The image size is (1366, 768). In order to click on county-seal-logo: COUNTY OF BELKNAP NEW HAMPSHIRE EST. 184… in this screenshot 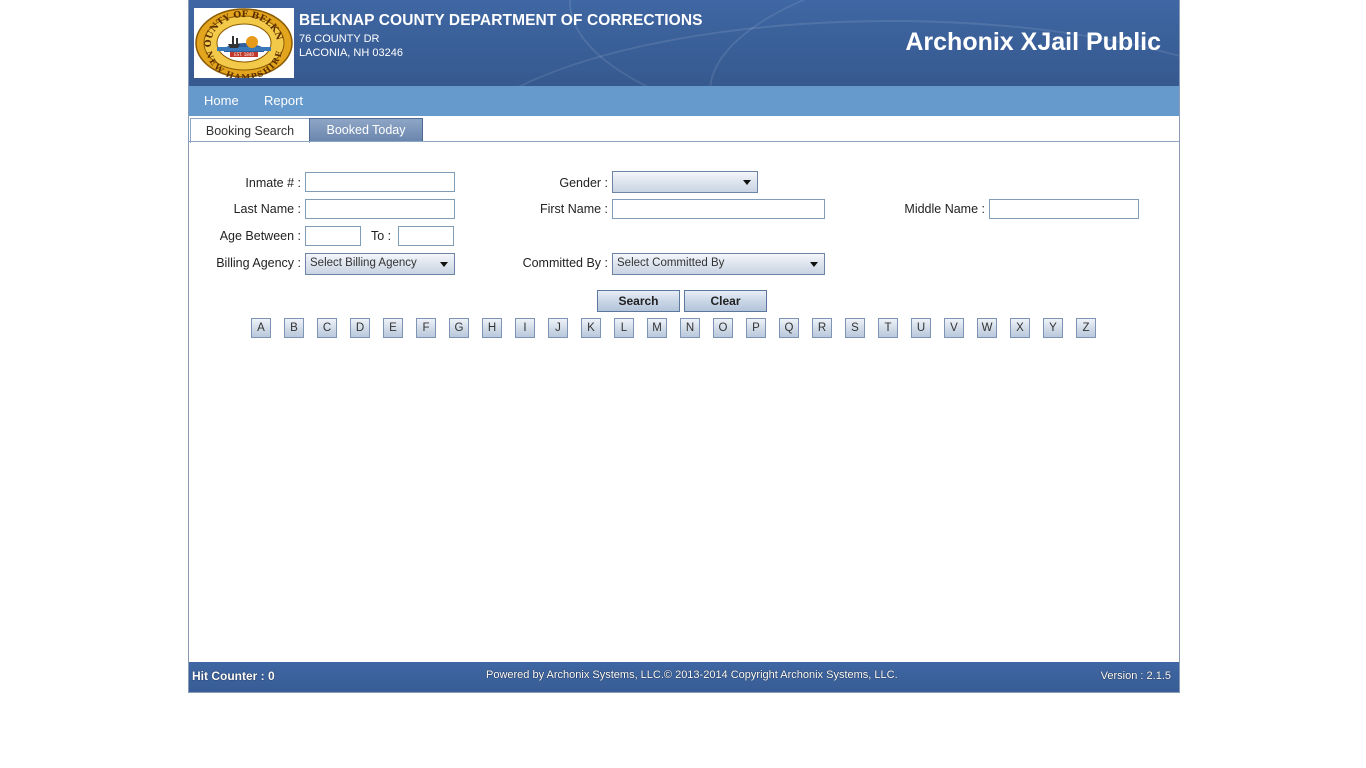, I will do `click(242, 41)`.